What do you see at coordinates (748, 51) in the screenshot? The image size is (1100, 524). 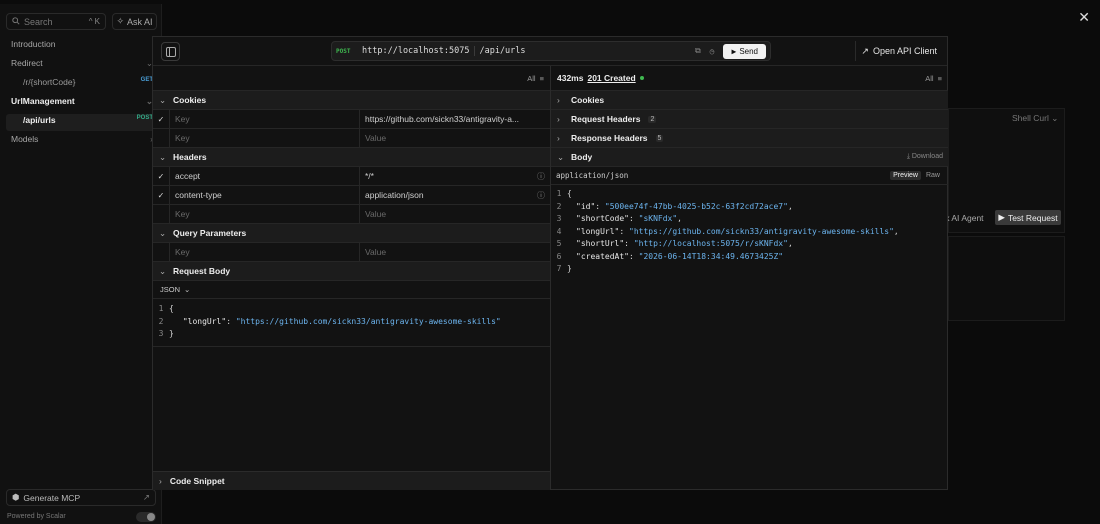 I see `send-label: Send` at bounding box center [748, 51].